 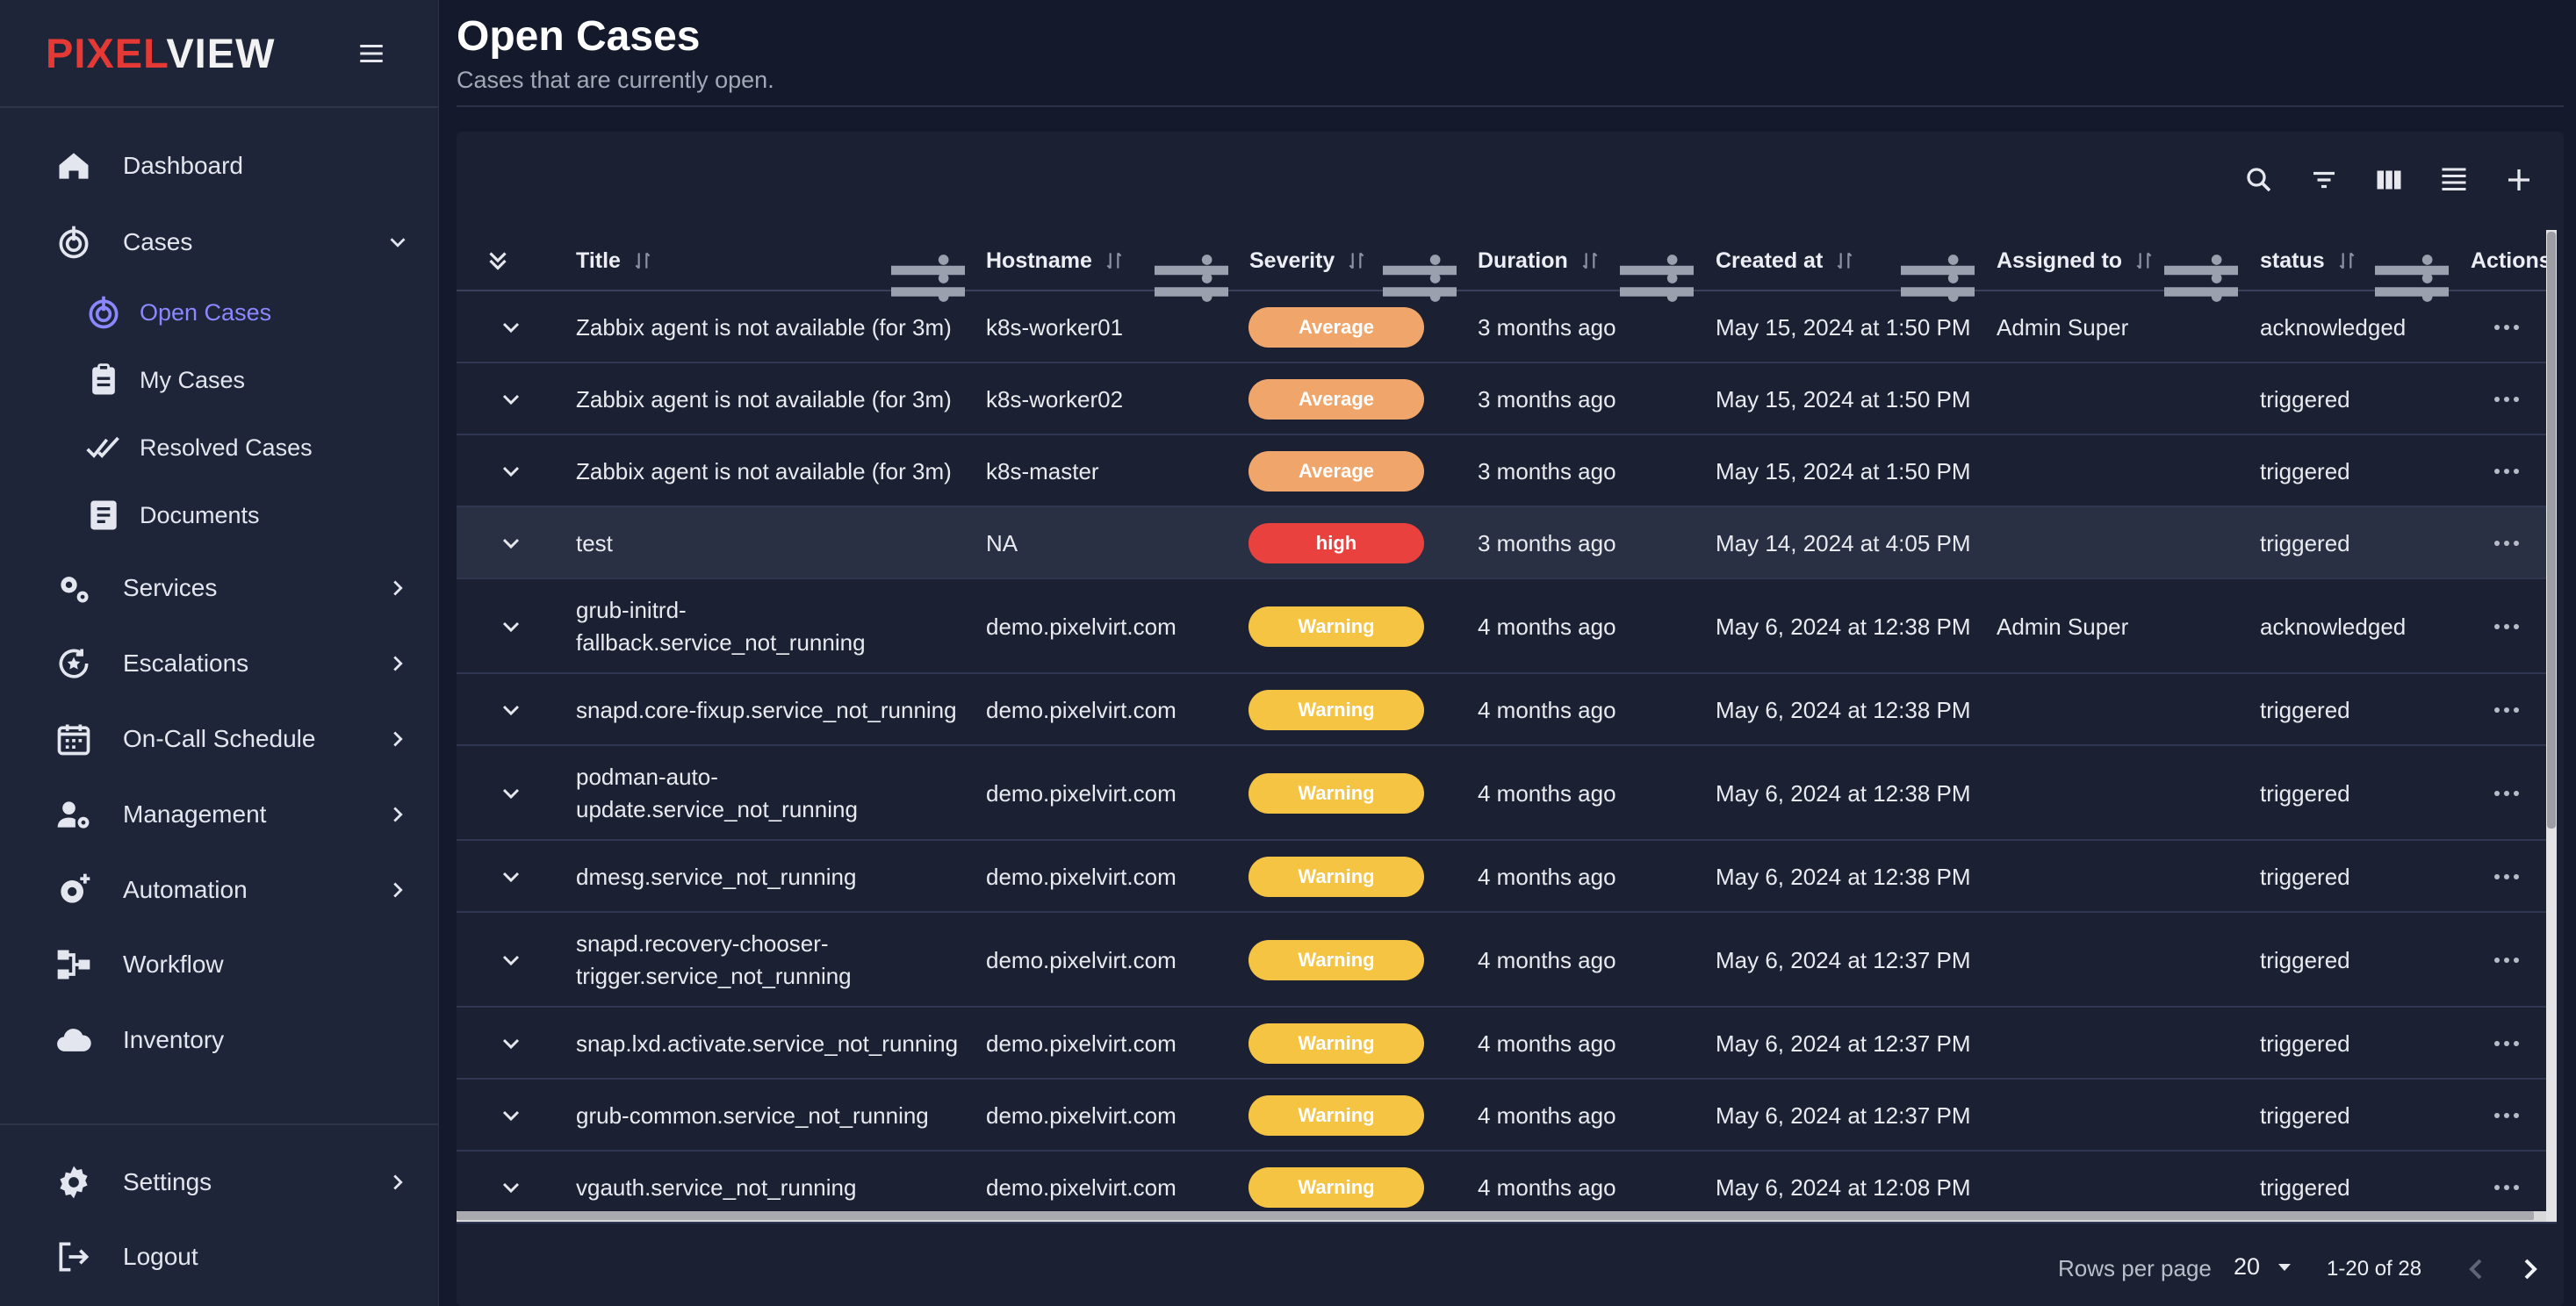 I want to click on cell-hostname: demo.pixelvirt.com, so click(x=1081, y=959).